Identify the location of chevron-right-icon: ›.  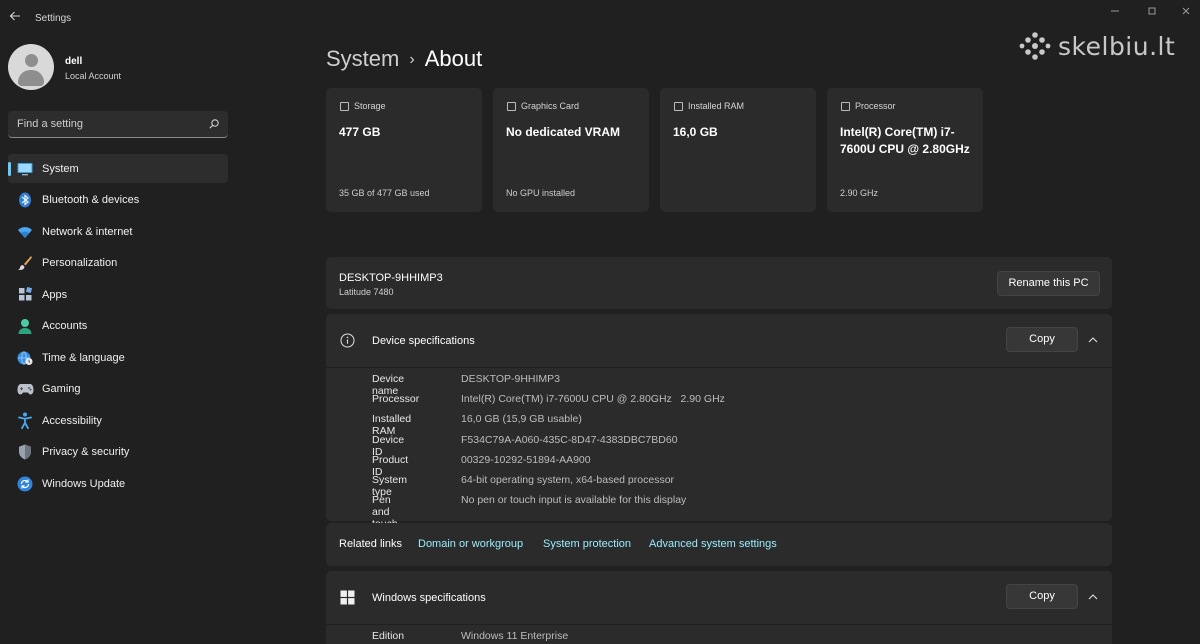
(412, 59).